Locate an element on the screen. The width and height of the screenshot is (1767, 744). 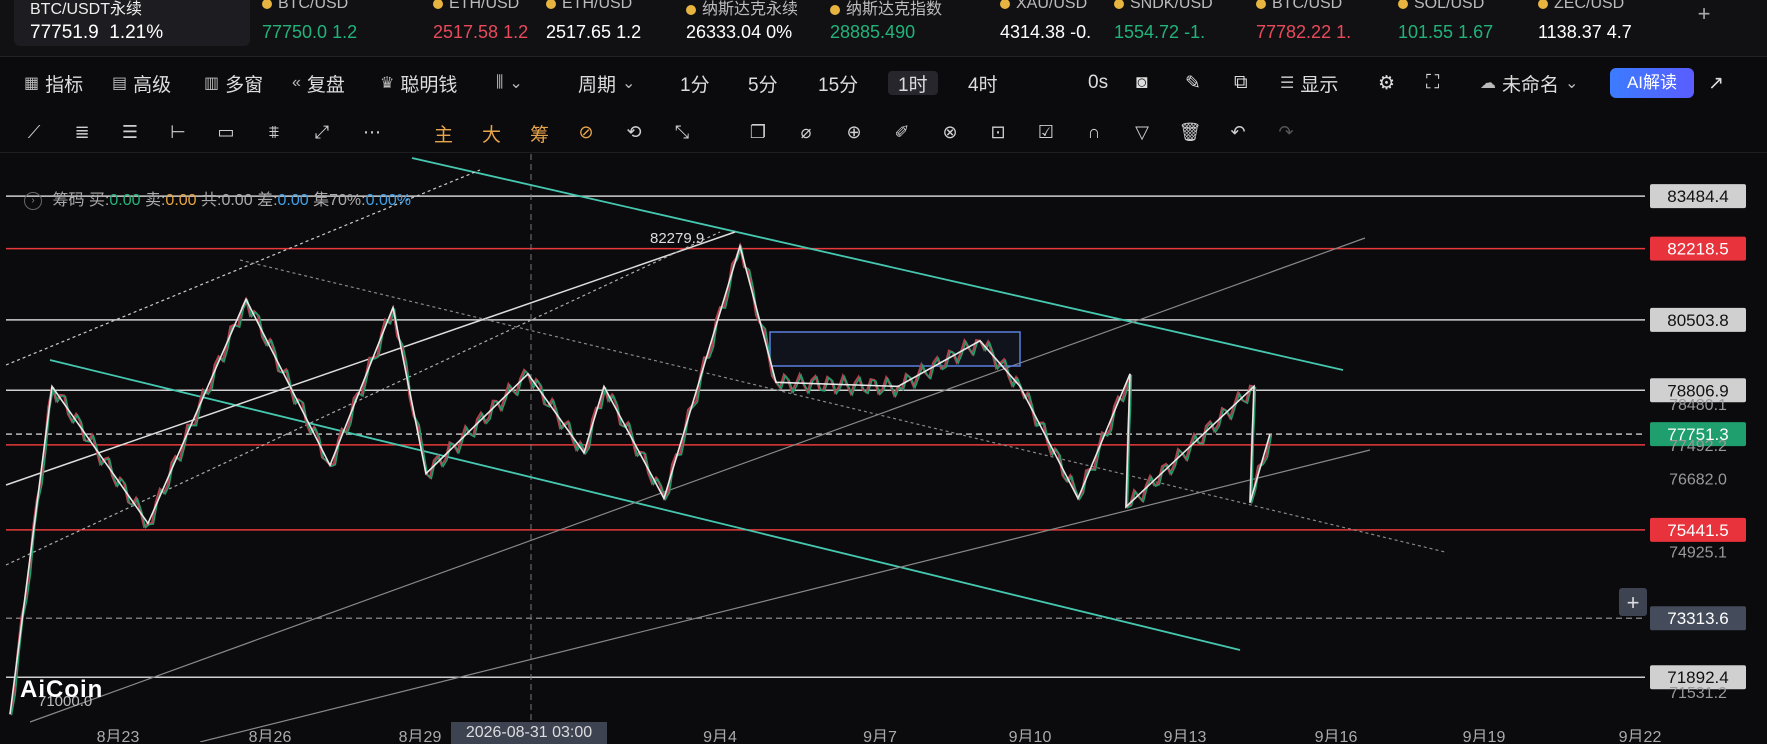
indicators-button: ▦ 指标 is located at coordinates (53, 83).